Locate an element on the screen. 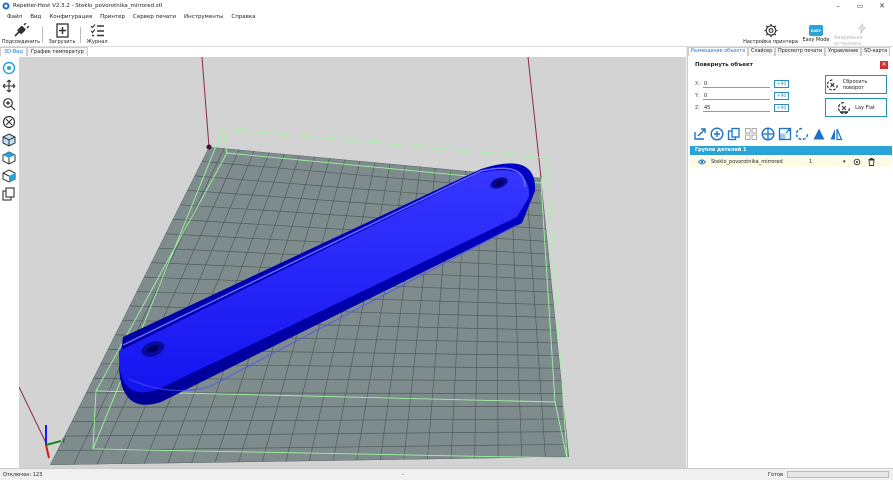 The height and width of the screenshot is (480, 893). printer-settings-button: Настройка принтера is located at coordinates (770, 35).